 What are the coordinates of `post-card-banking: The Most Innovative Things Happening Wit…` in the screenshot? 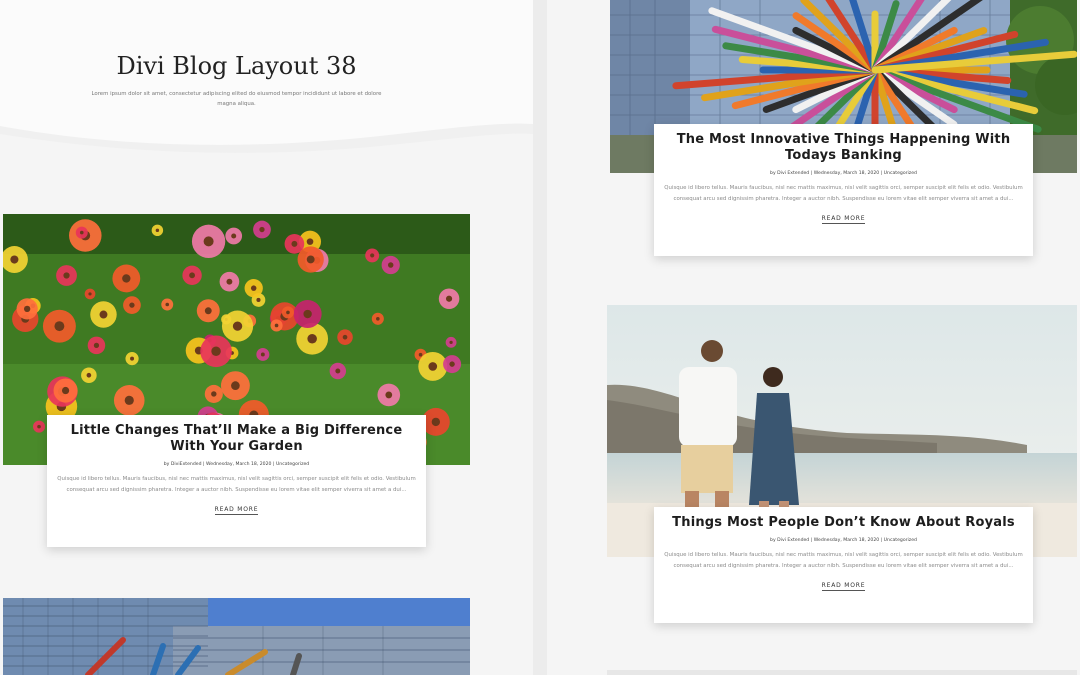 It's located at (843, 190).